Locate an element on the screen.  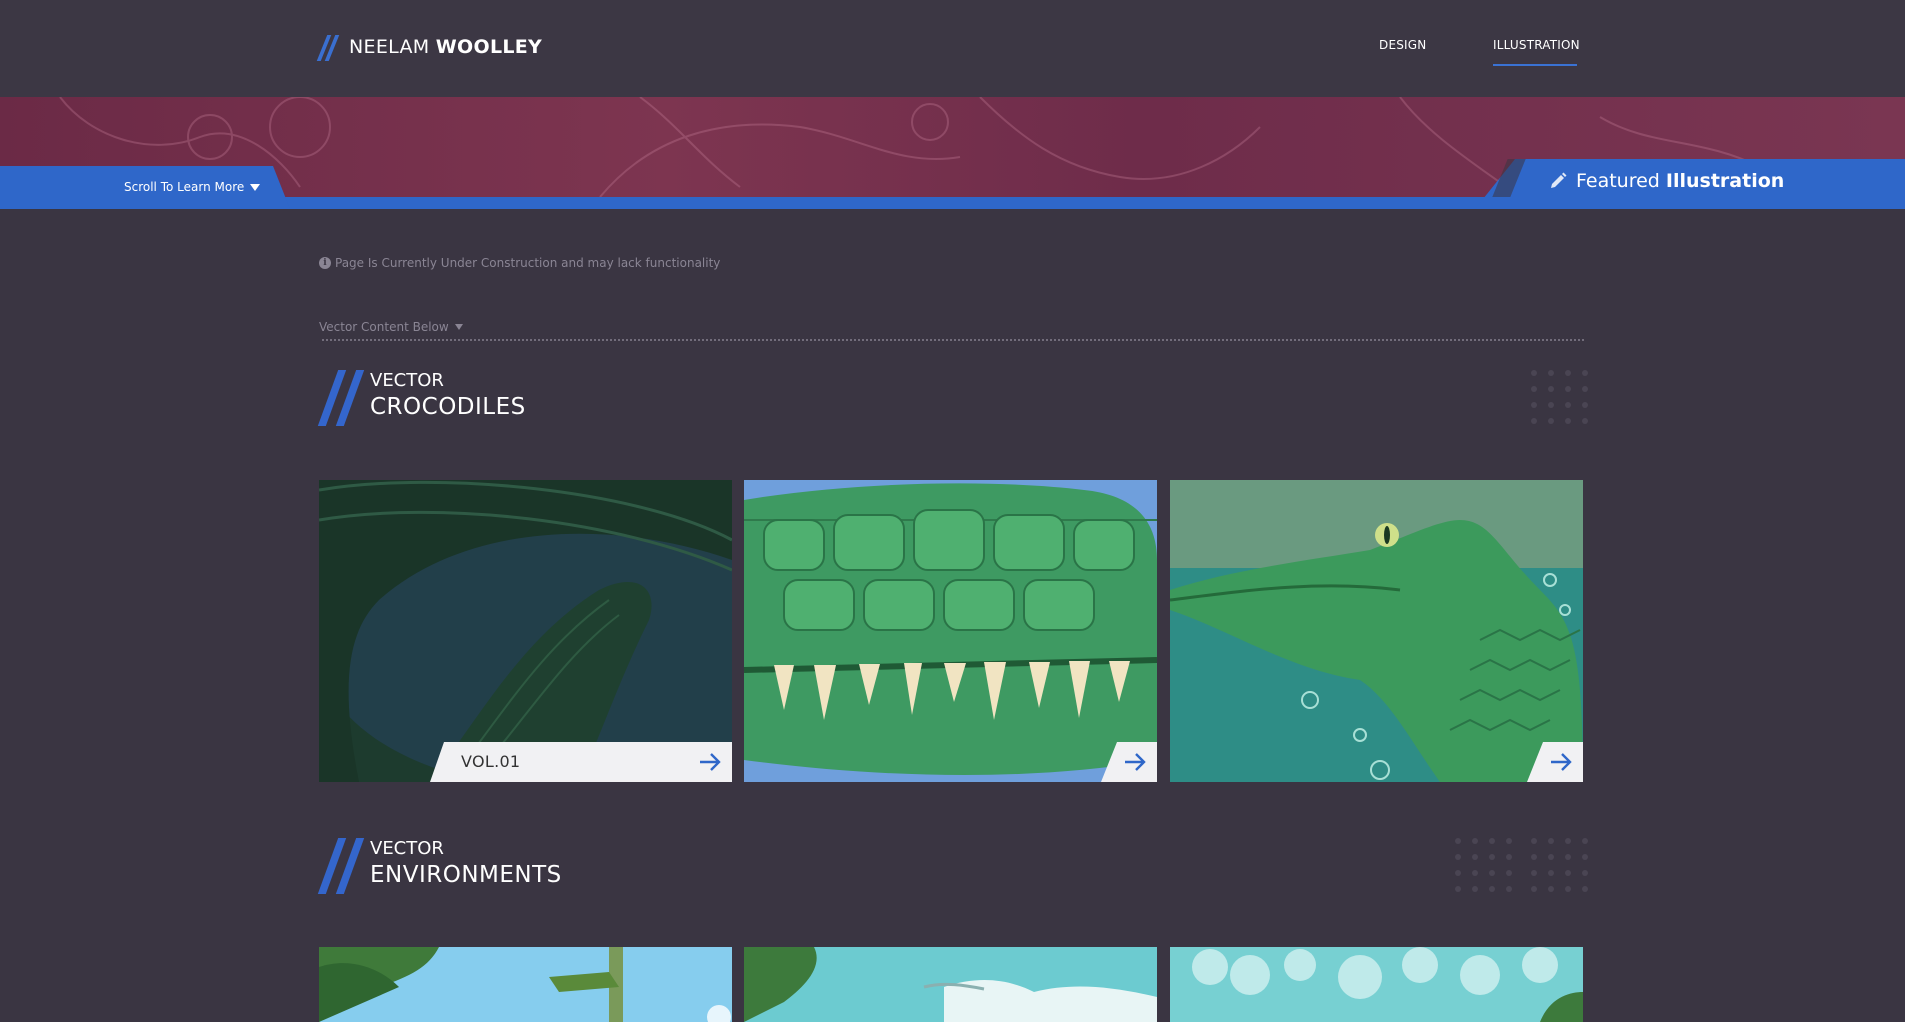
logo-name: NEELAM WOOLLEY is located at coordinates (445, 47).